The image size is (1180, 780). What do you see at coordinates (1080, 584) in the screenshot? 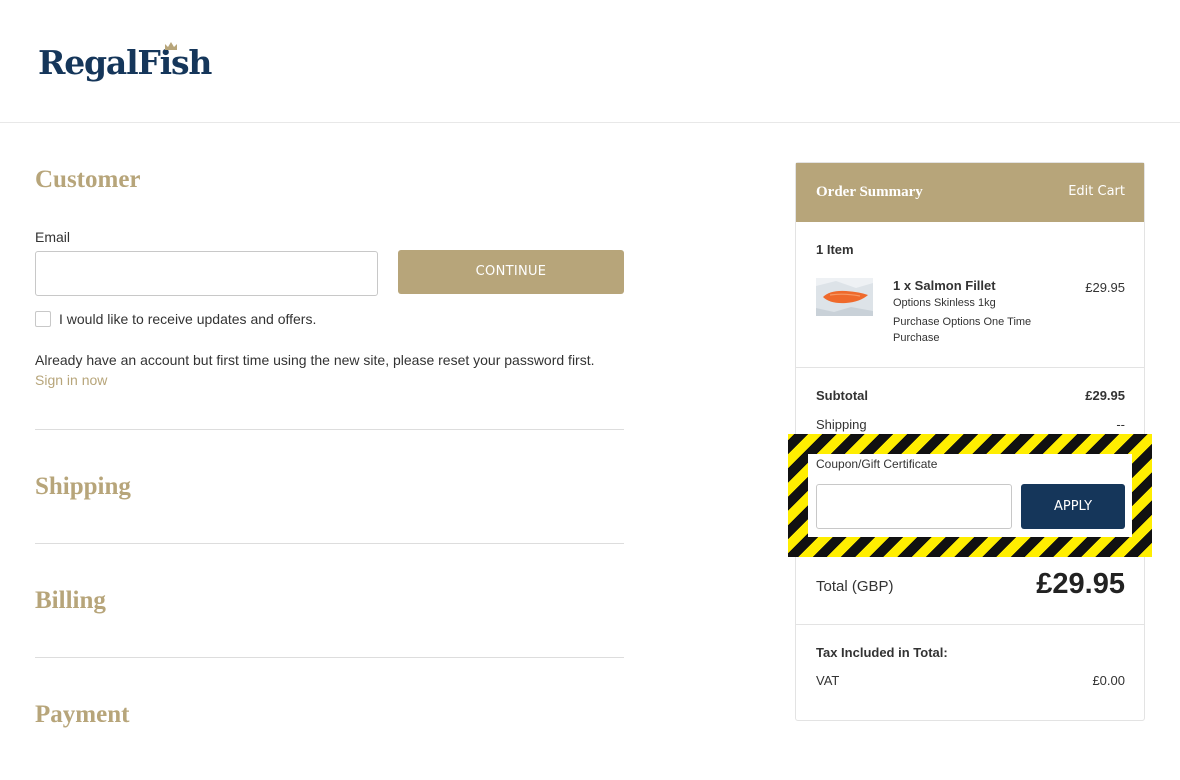
I see `total-value: £29.95` at bounding box center [1080, 584].